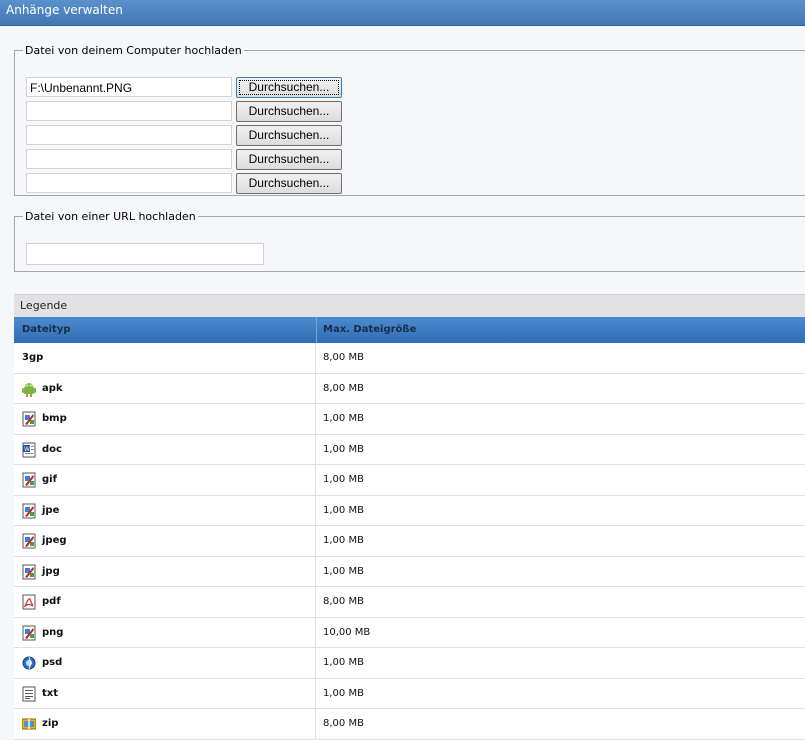  Describe the element at coordinates (402, 13) in the screenshot. I see `window-titlebar: Anhänge verwalten` at that location.